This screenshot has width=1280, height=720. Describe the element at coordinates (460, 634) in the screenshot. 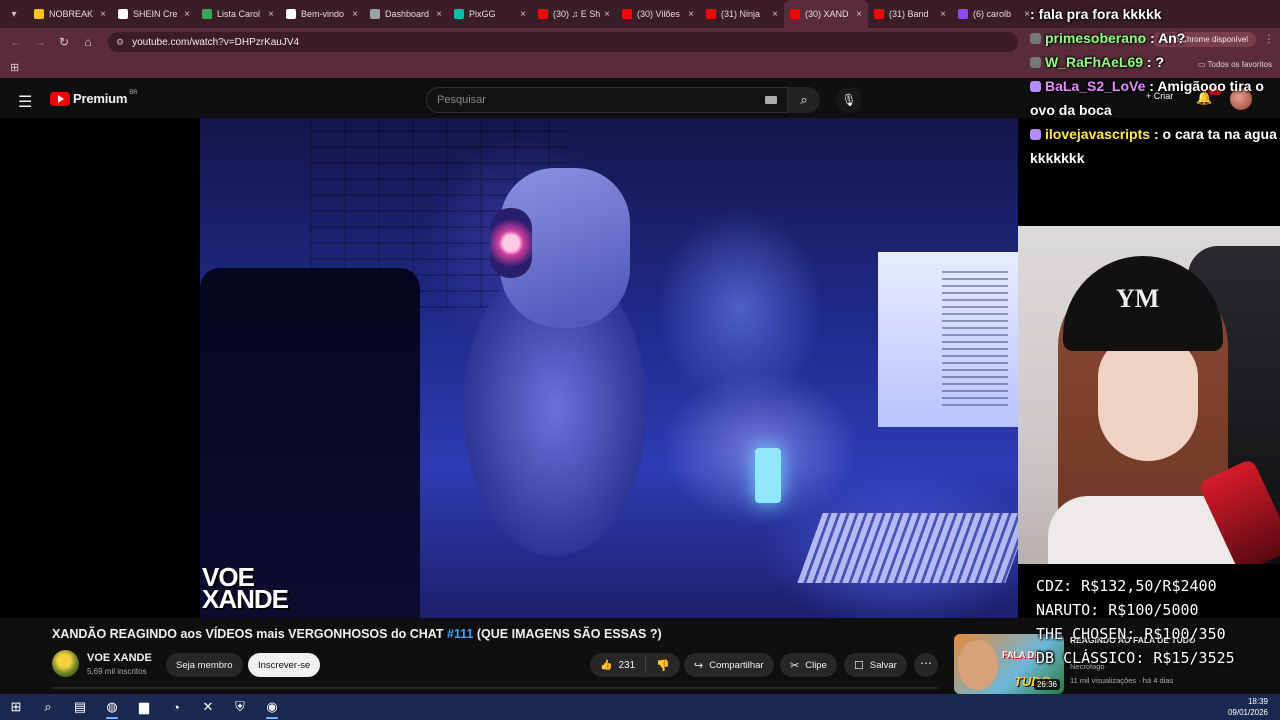

I see `video-hashtag-link: #111` at that location.